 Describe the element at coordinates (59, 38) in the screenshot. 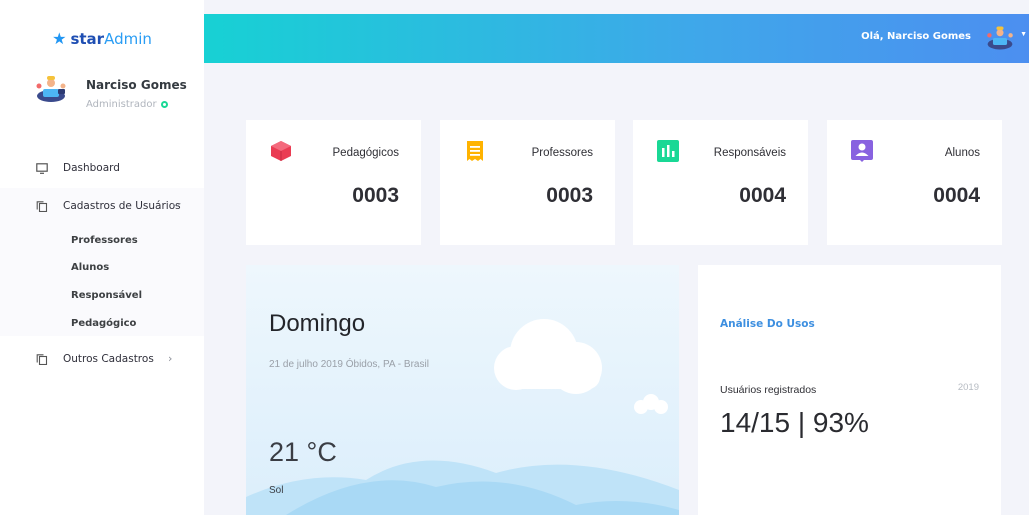

I see `star-icon: ★` at that location.